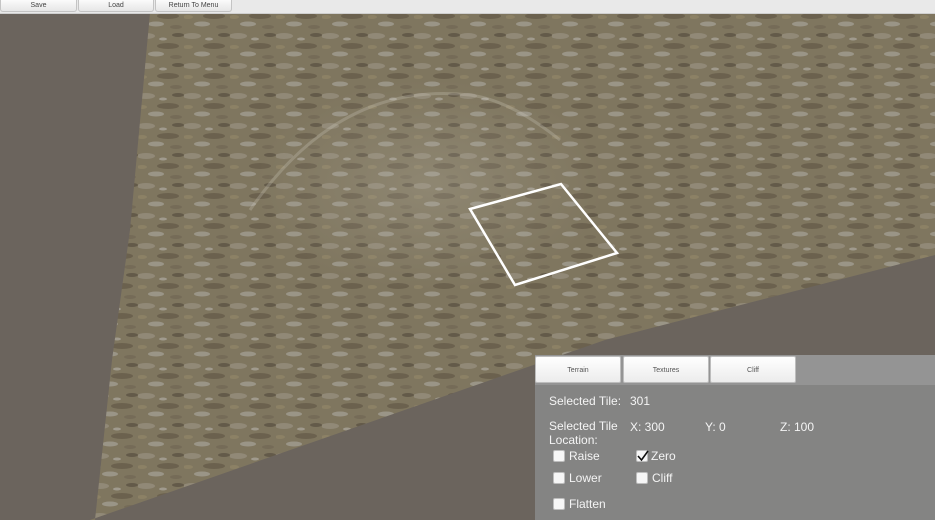 Image resolution: width=935 pixels, height=520 pixels. What do you see at coordinates (585, 401) in the screenshot?
I see `selected-tile-label: Selected Tile:` at bounding box center [585, 401].